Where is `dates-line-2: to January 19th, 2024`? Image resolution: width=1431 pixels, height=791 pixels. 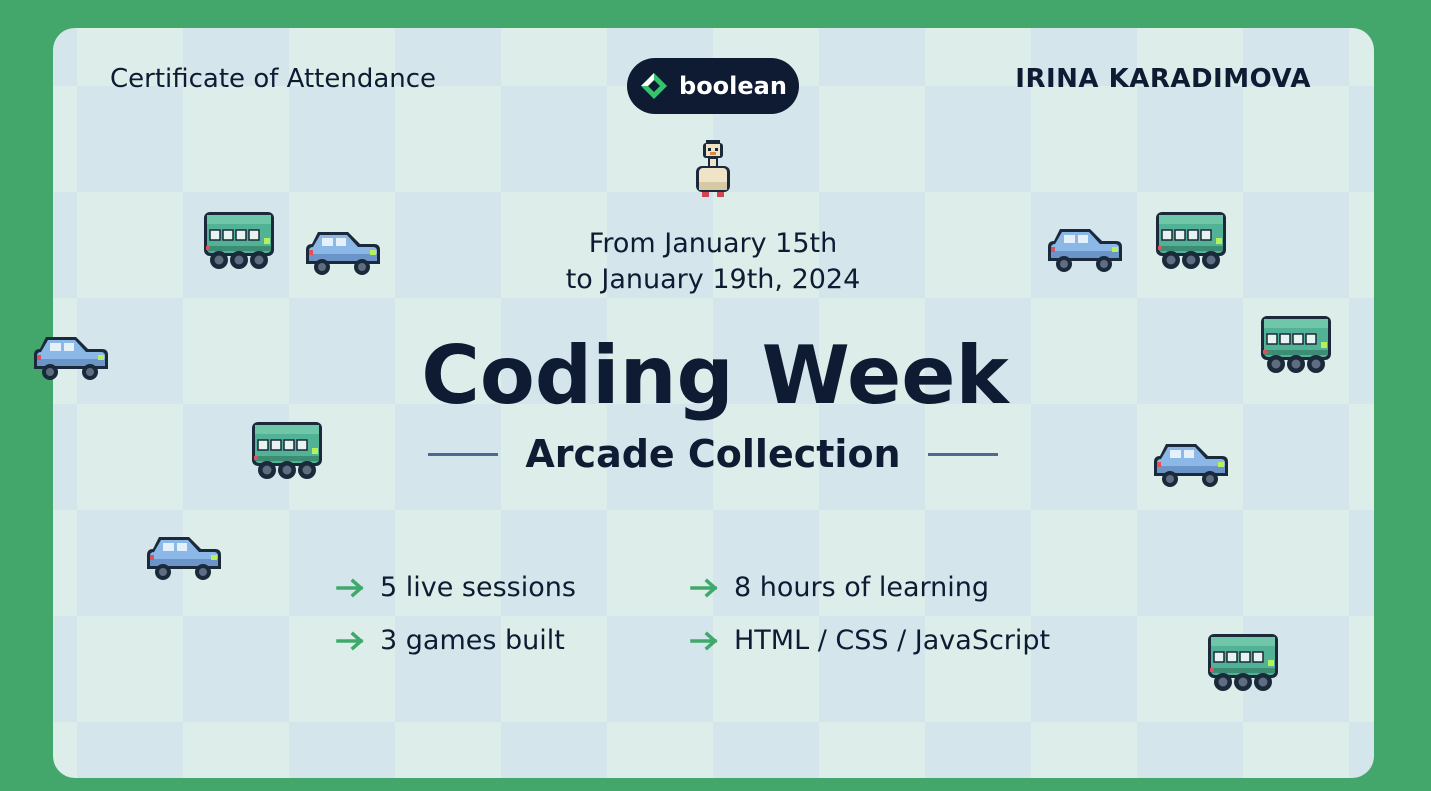 dates-line-2: to January 19th, 2024 is located at coordinates (713, 279).